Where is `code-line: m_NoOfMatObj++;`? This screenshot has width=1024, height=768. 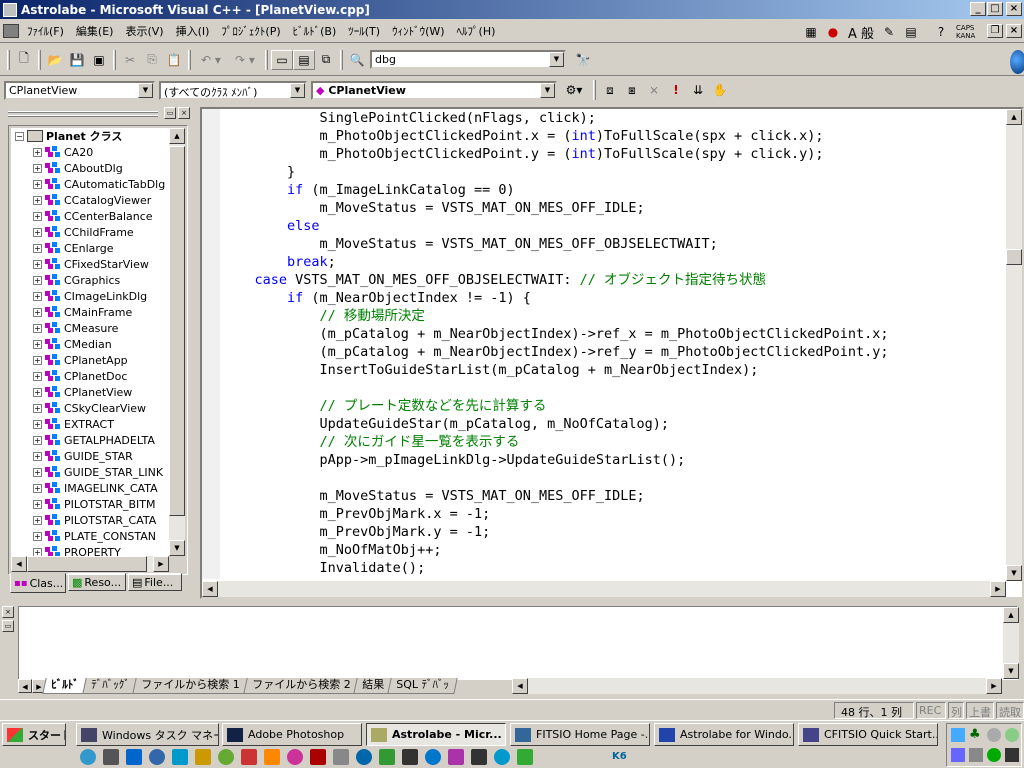 code-line: m_NoOfMatObj++; is located at coordinates (614, 550).